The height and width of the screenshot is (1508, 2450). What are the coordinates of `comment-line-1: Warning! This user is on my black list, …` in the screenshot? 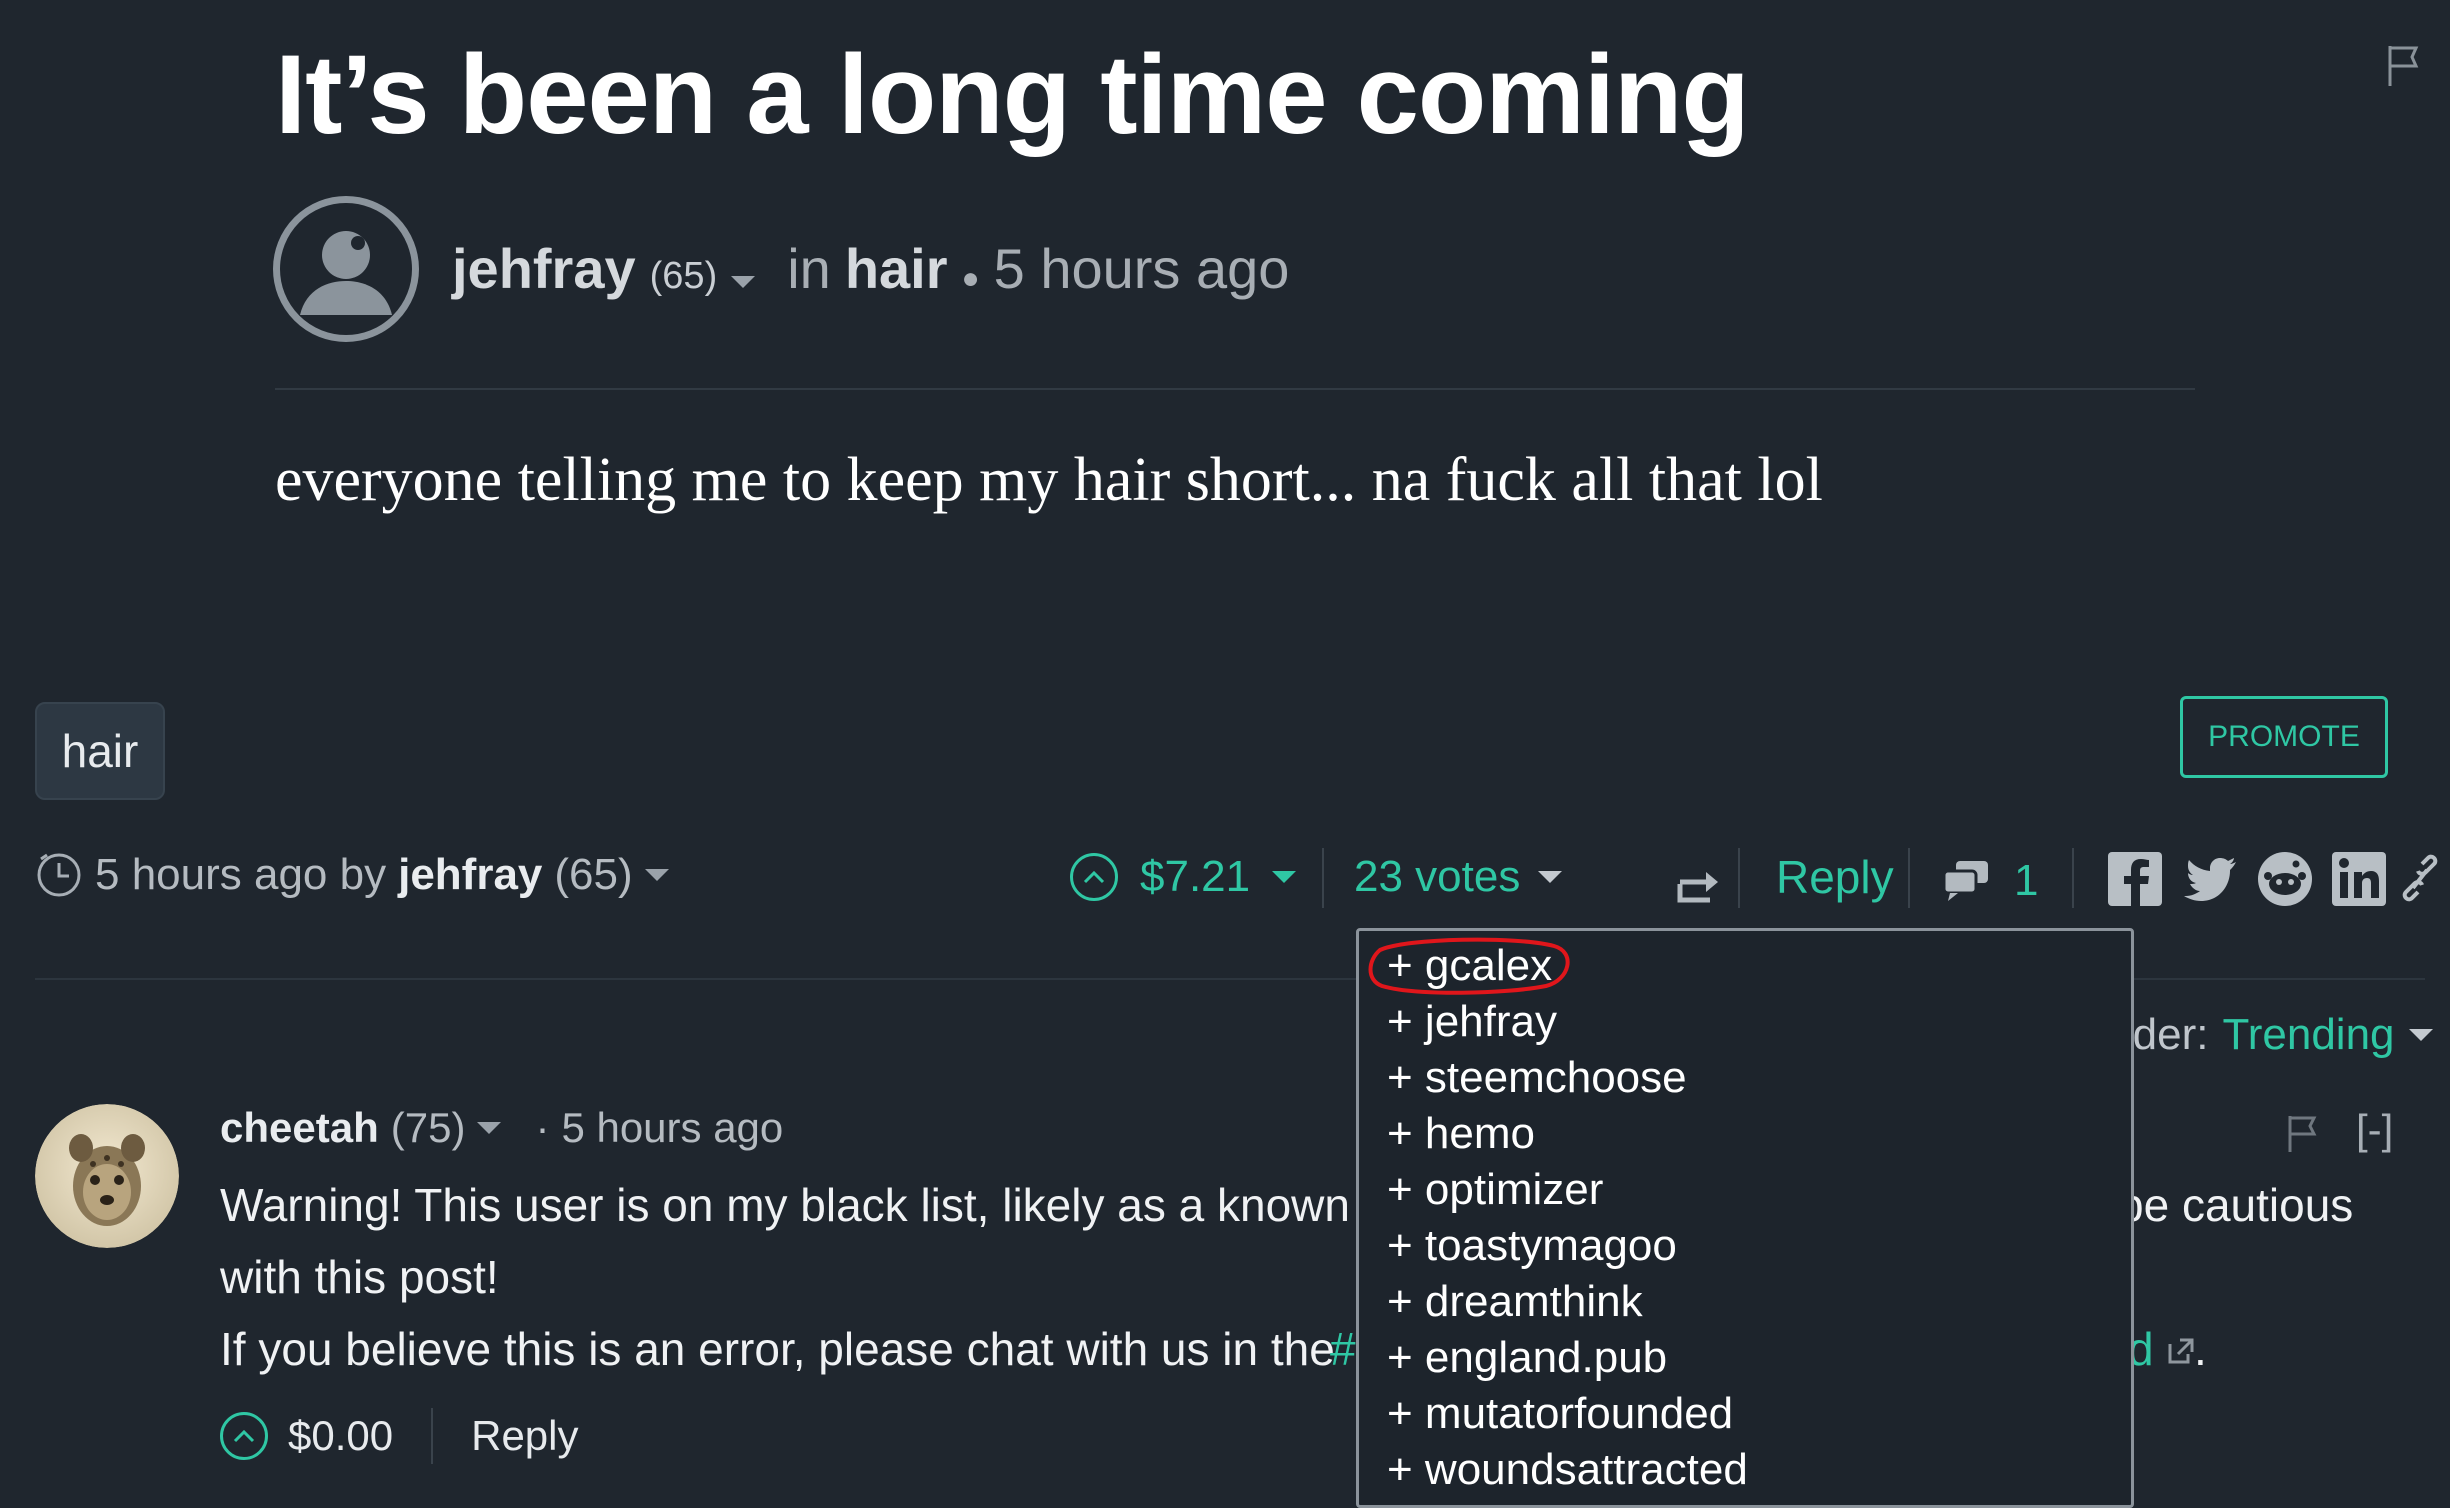 It's located at (804, 1205).